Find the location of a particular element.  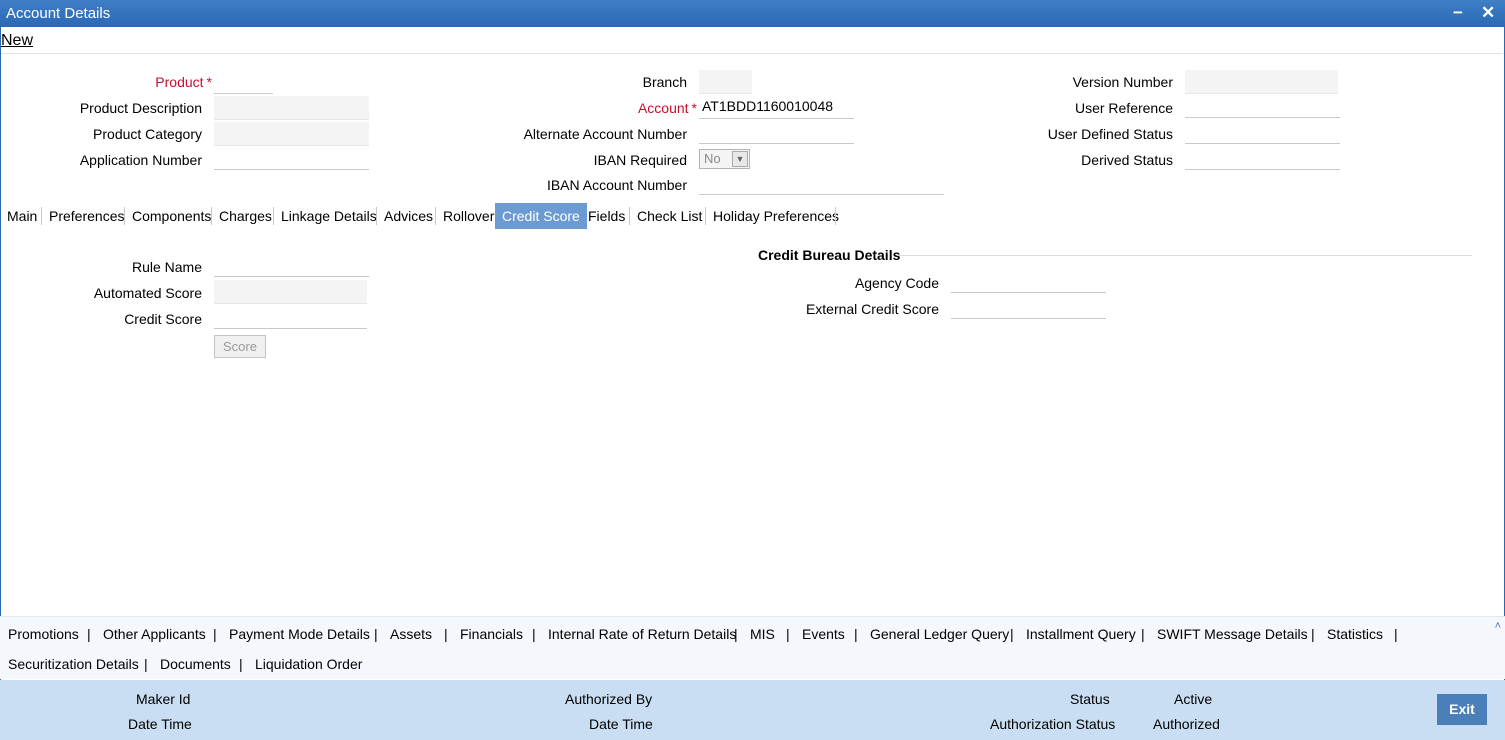

link-swift-message-details: SWIFT Message Details is located at coordinates (1232, 634).